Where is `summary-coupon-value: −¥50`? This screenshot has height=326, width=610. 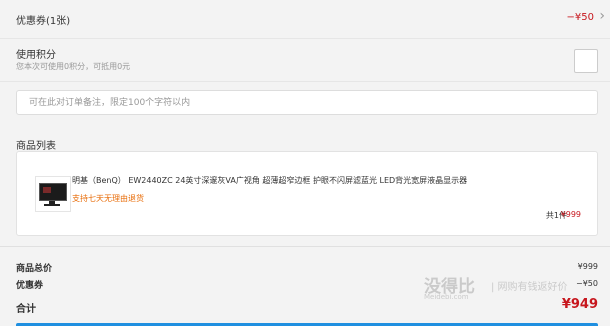 summary-coupon-value: −¥50 is located at coordinates (587, 283).